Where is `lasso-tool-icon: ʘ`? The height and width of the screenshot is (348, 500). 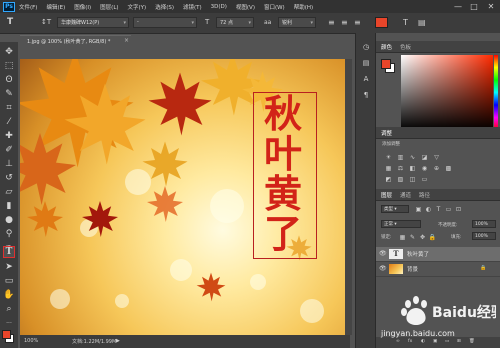 lasso-tool-icon: ʘ is located at coordinates (9, 80).